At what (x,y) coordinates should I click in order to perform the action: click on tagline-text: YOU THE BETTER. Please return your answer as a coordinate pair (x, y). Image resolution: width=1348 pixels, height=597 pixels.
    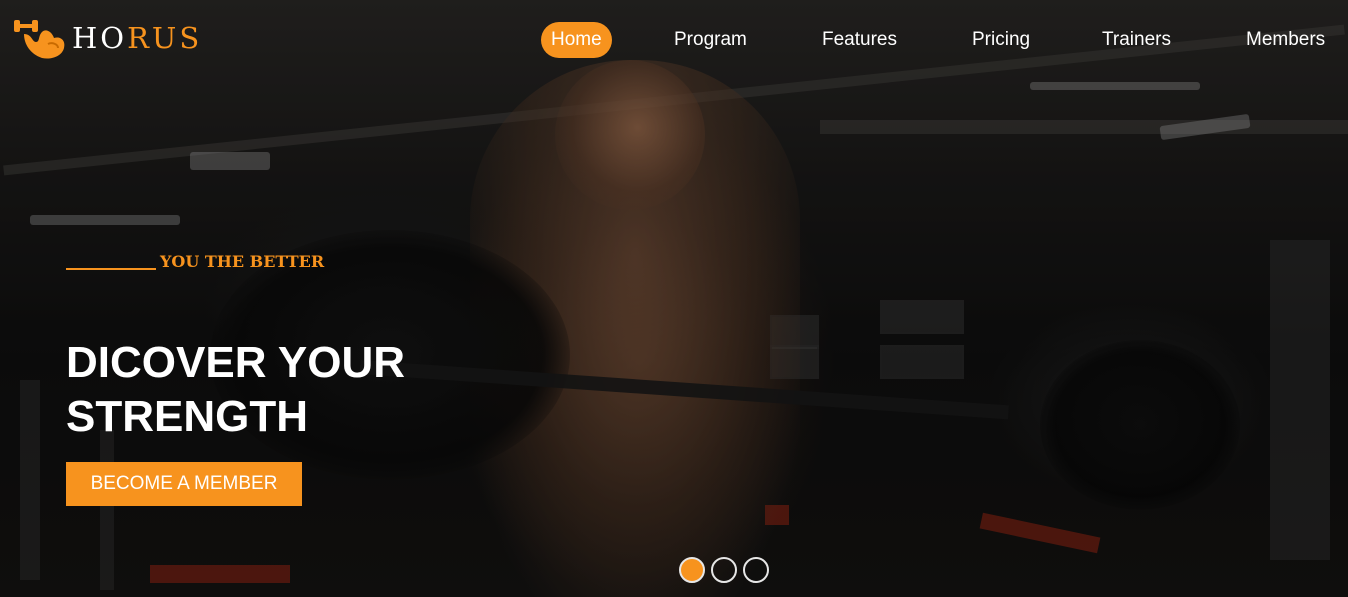
    Looking at the image, I should click on (242, 261).